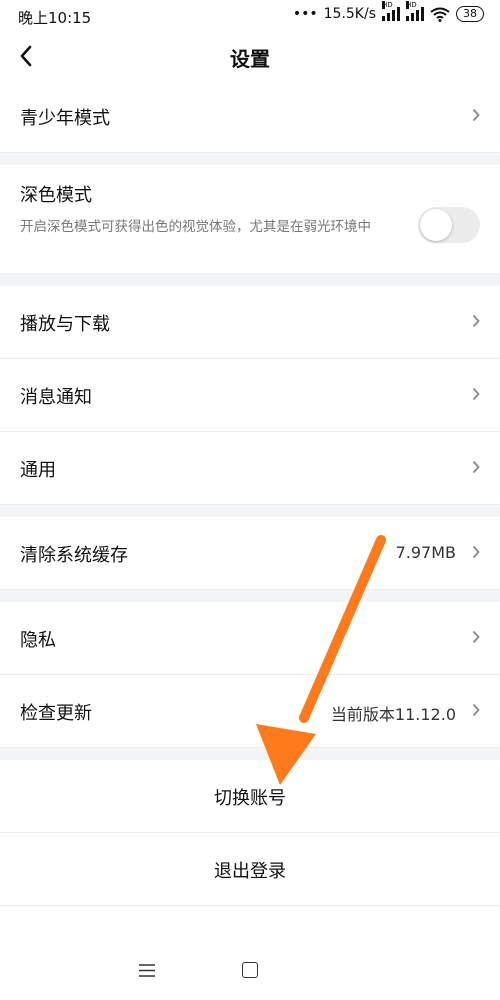 The image size is (500, 1000). Describe the element at coordinates (470, 14) in the screenshot. I see `battery-icon: 38` at that location.